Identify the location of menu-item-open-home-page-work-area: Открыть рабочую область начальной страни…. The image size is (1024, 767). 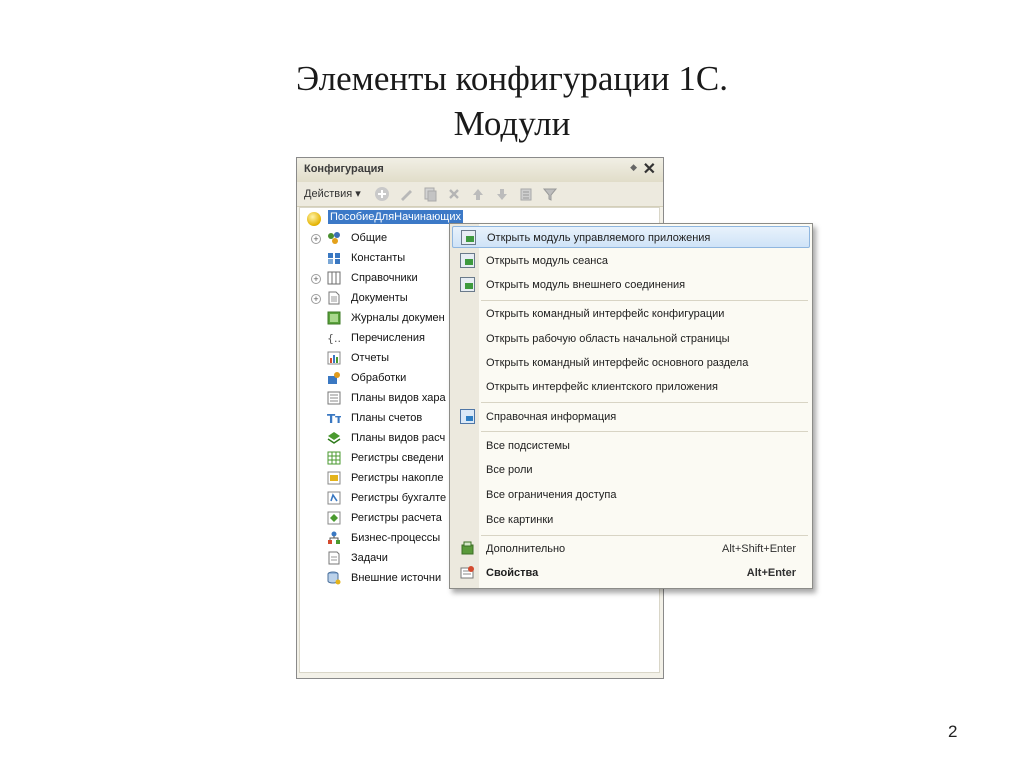
(631, 339).